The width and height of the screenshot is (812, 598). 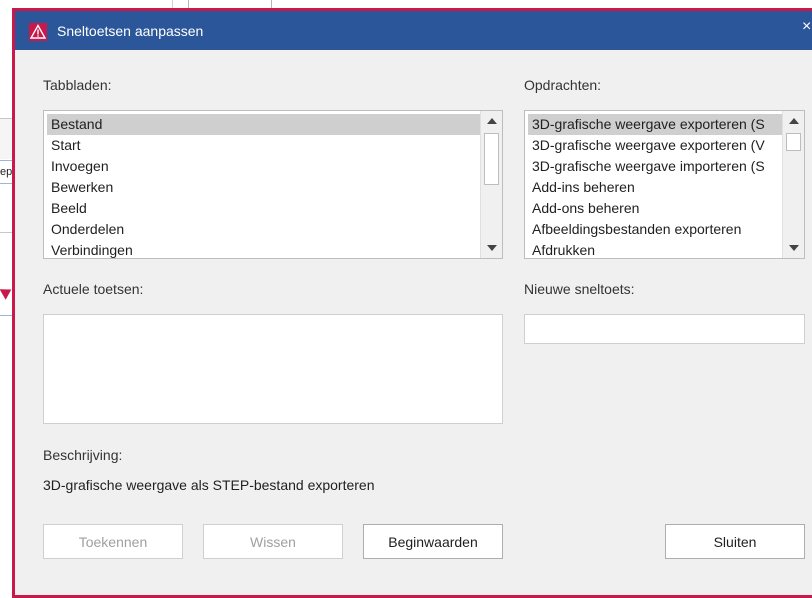 I want to click on opdrachten-list-item: 3D-grafische weergave importeren (S, so click(x=655, y=166).